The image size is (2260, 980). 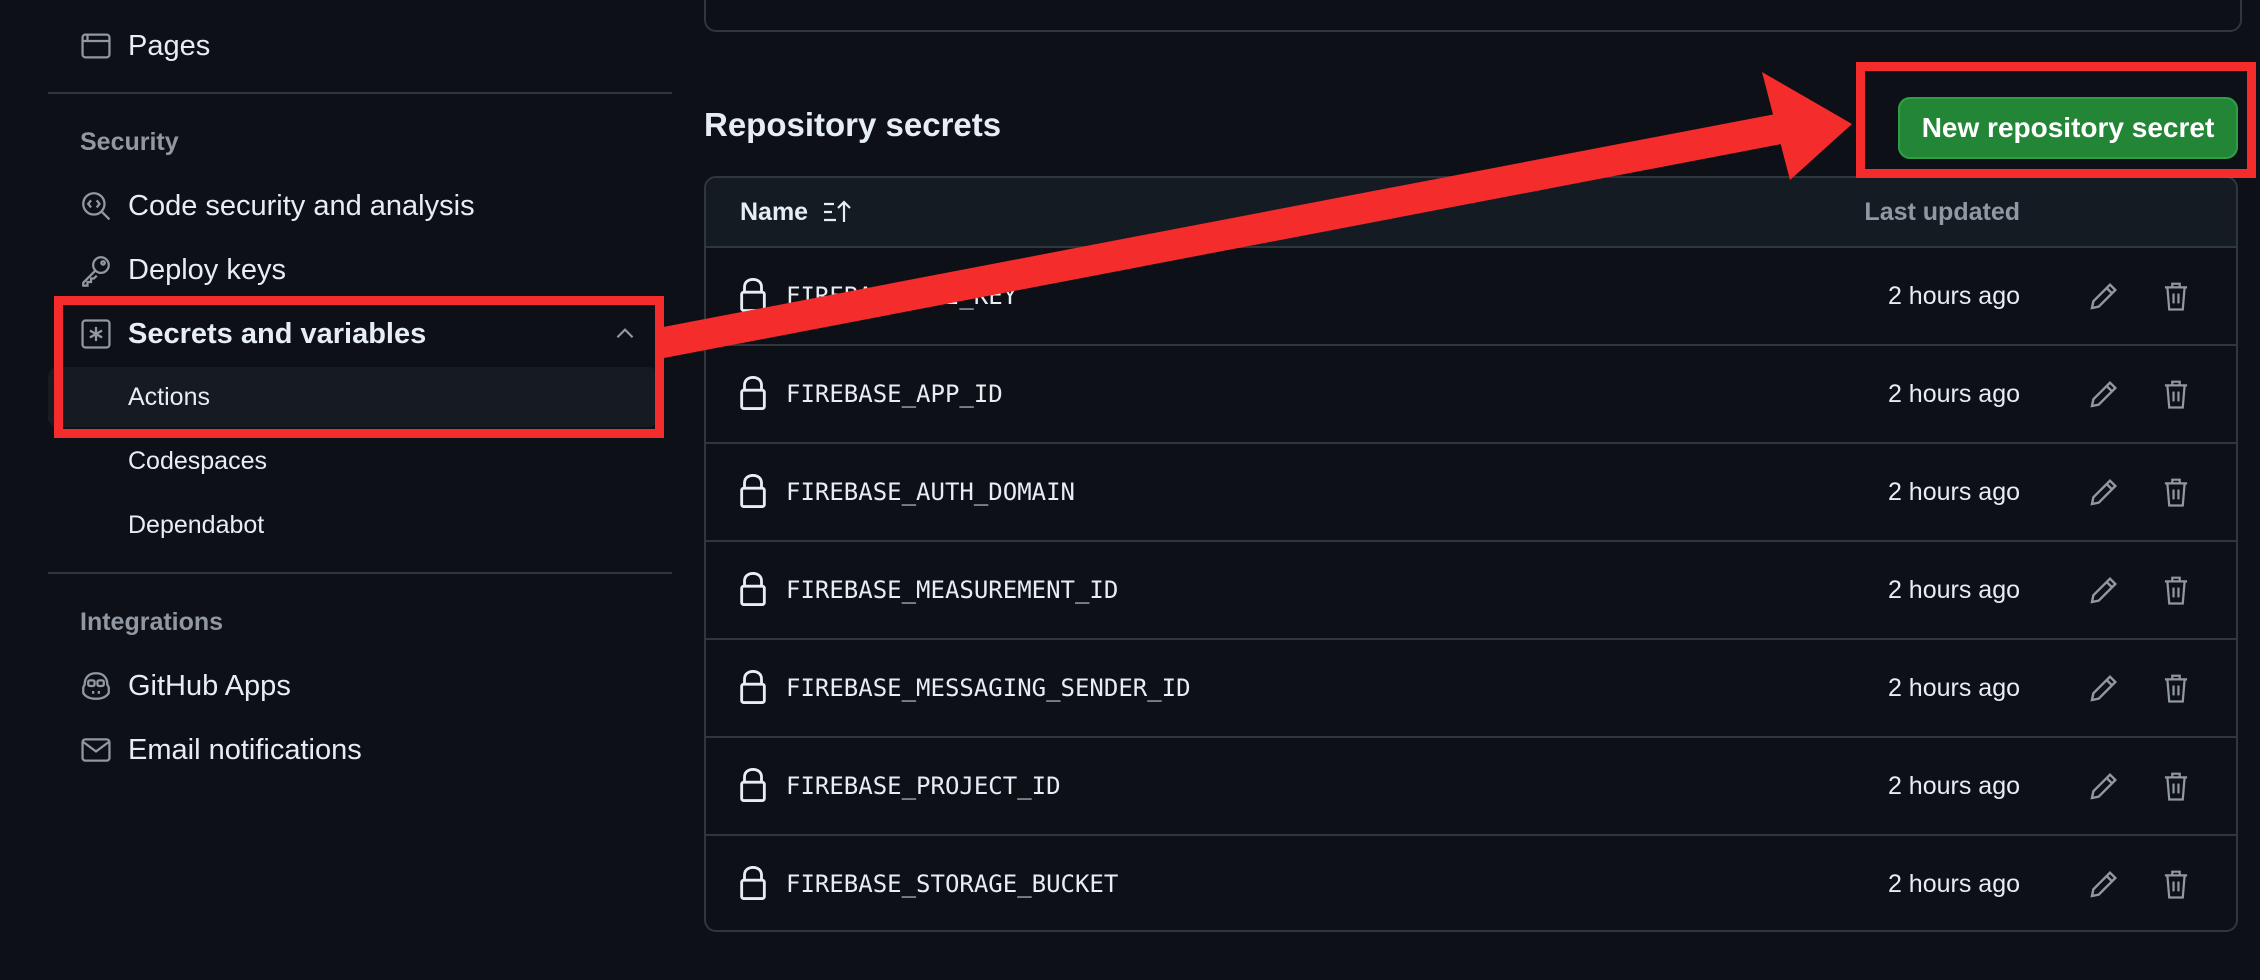 What do you see at coordinates (96, 206) in the screenshot?
I see `codescan-icon` at bounding box center [96, 206].